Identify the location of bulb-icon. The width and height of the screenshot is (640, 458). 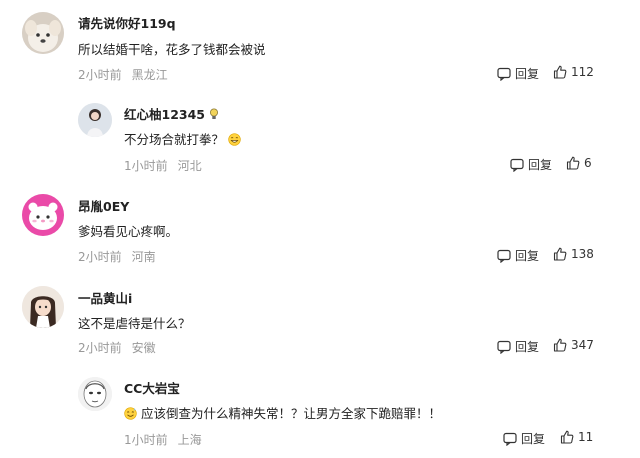
(214, 113).